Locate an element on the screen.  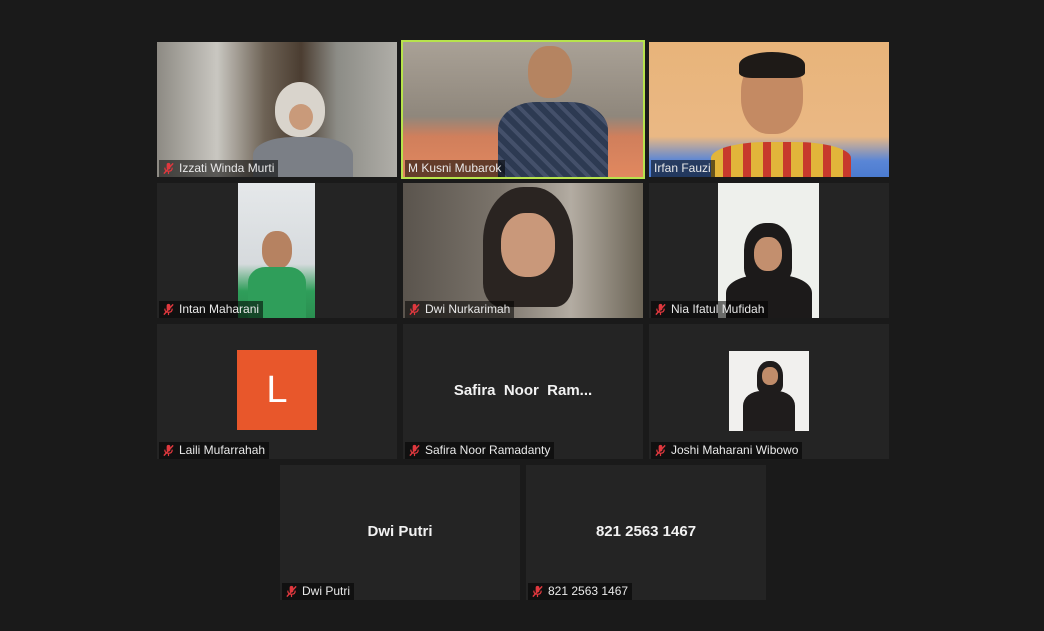
participant-nametag: Dwi Putri is located at coordinates (318, 591).